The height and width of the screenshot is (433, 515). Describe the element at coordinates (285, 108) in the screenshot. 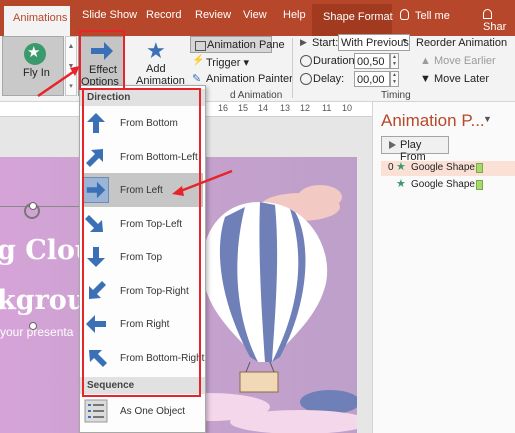

I see `ruler-tick: 13` at that location.